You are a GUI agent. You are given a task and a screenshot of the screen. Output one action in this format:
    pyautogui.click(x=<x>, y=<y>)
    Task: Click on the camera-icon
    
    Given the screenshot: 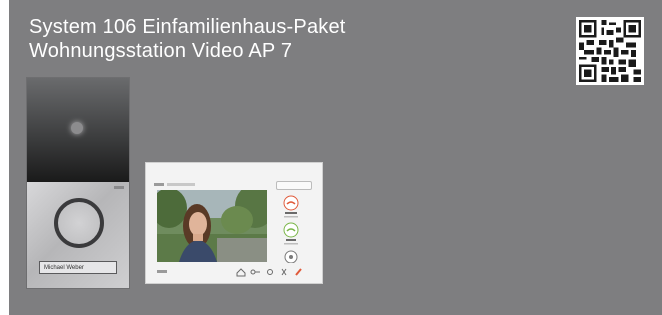 What is the action you would take?
    pyautogui.click(x=77, y=128)
    